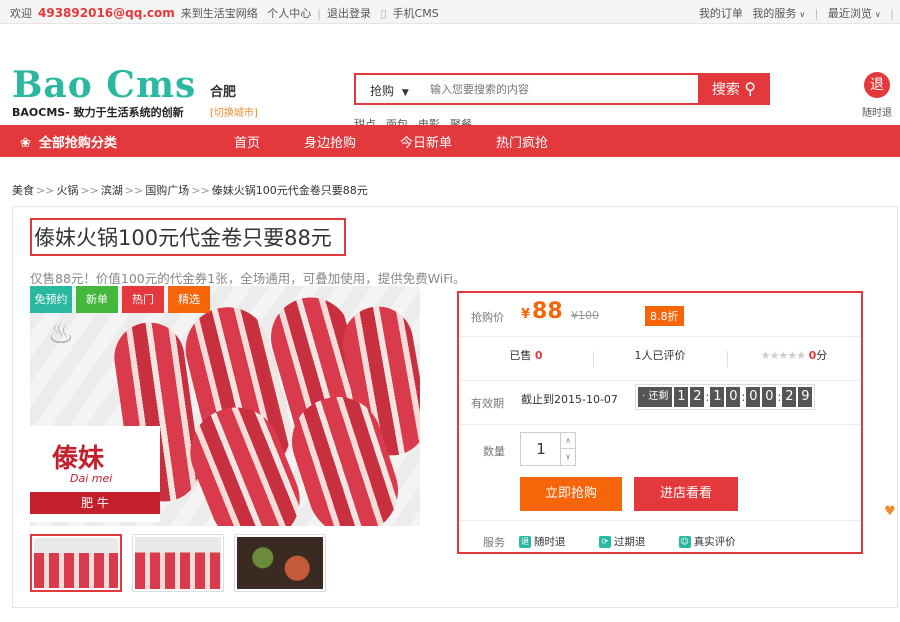 The width and height of the screenshot is (900, 622). I want to click on badge-new: 新单, so click(97, 299).